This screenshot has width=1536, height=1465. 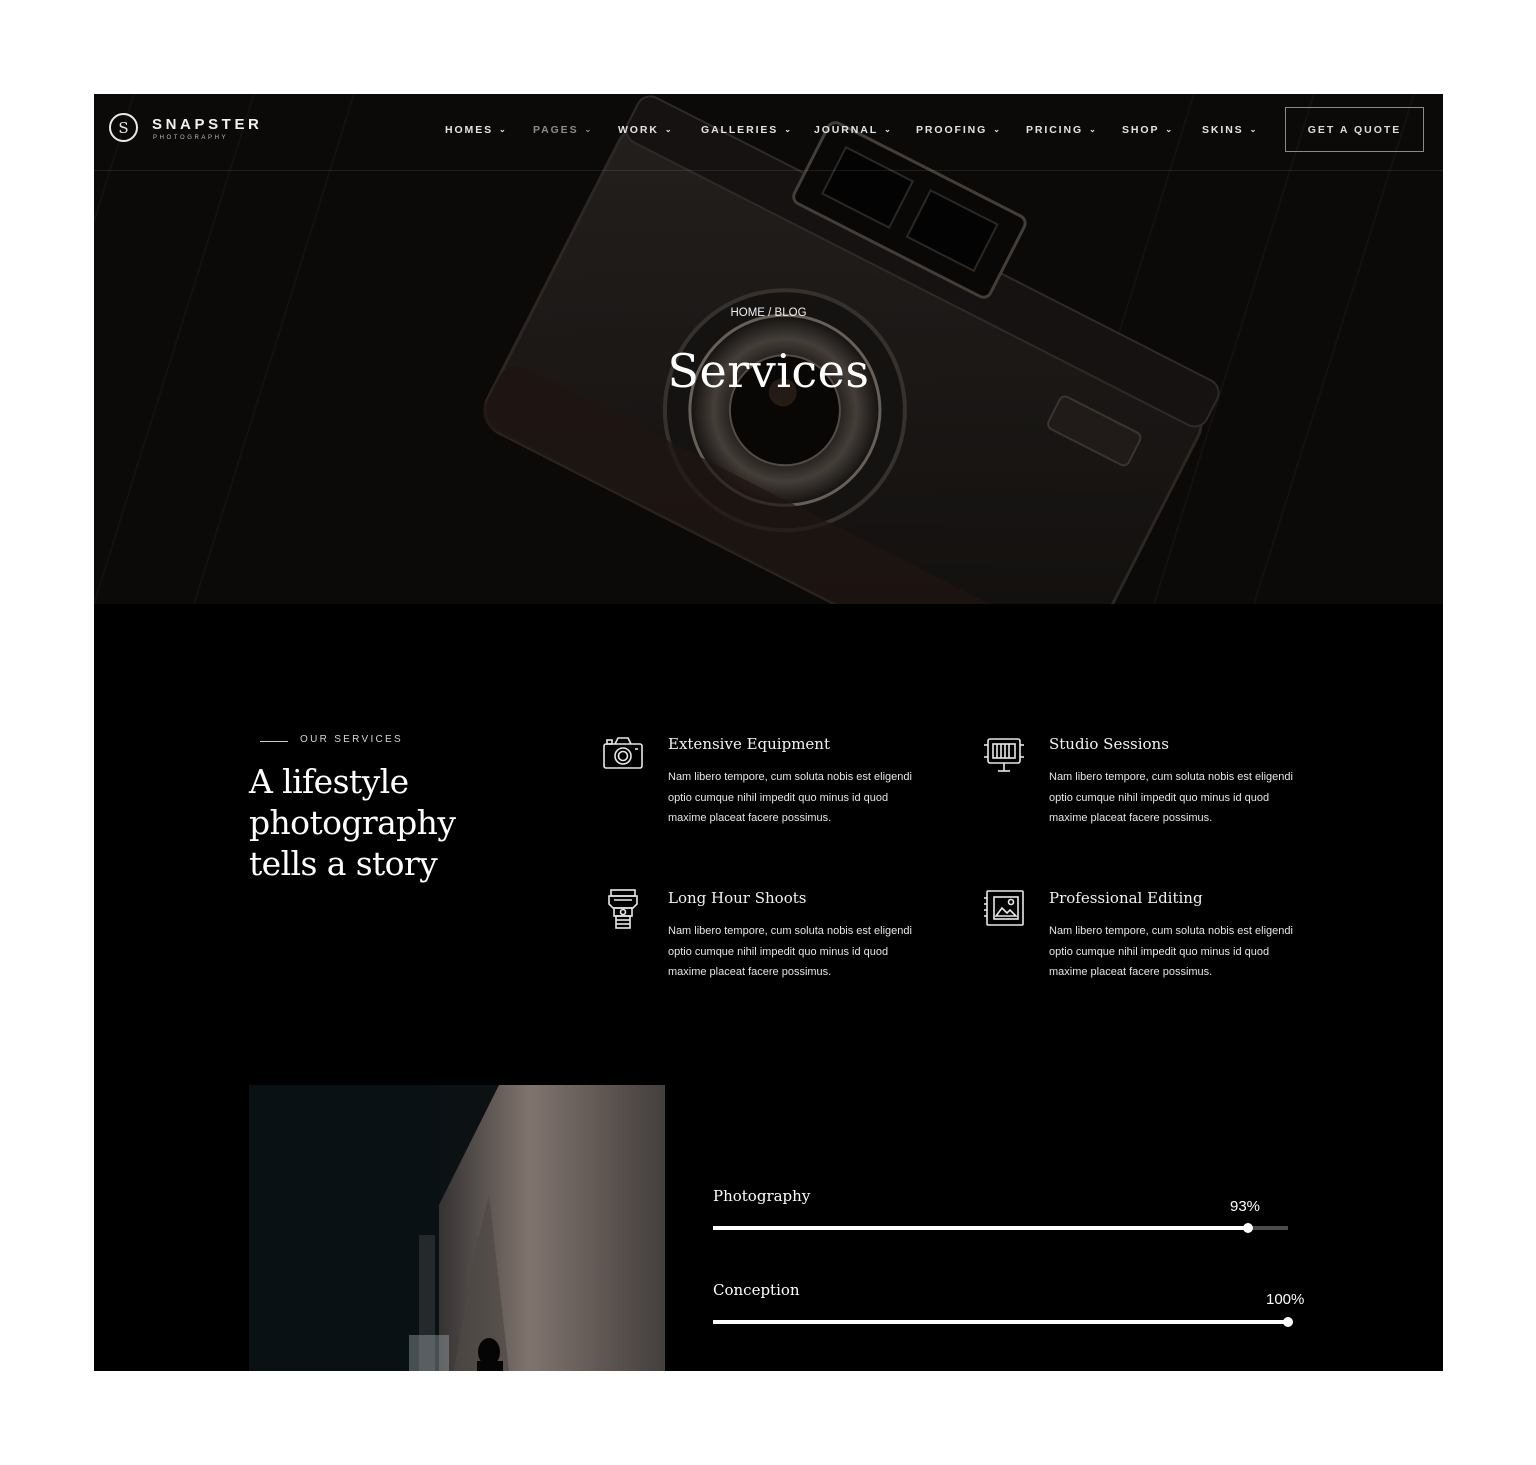 What do you see at coordinates (469, 130) in the screenshot?
I see `nav-label: HOMES` at bounding box center [469, 130].